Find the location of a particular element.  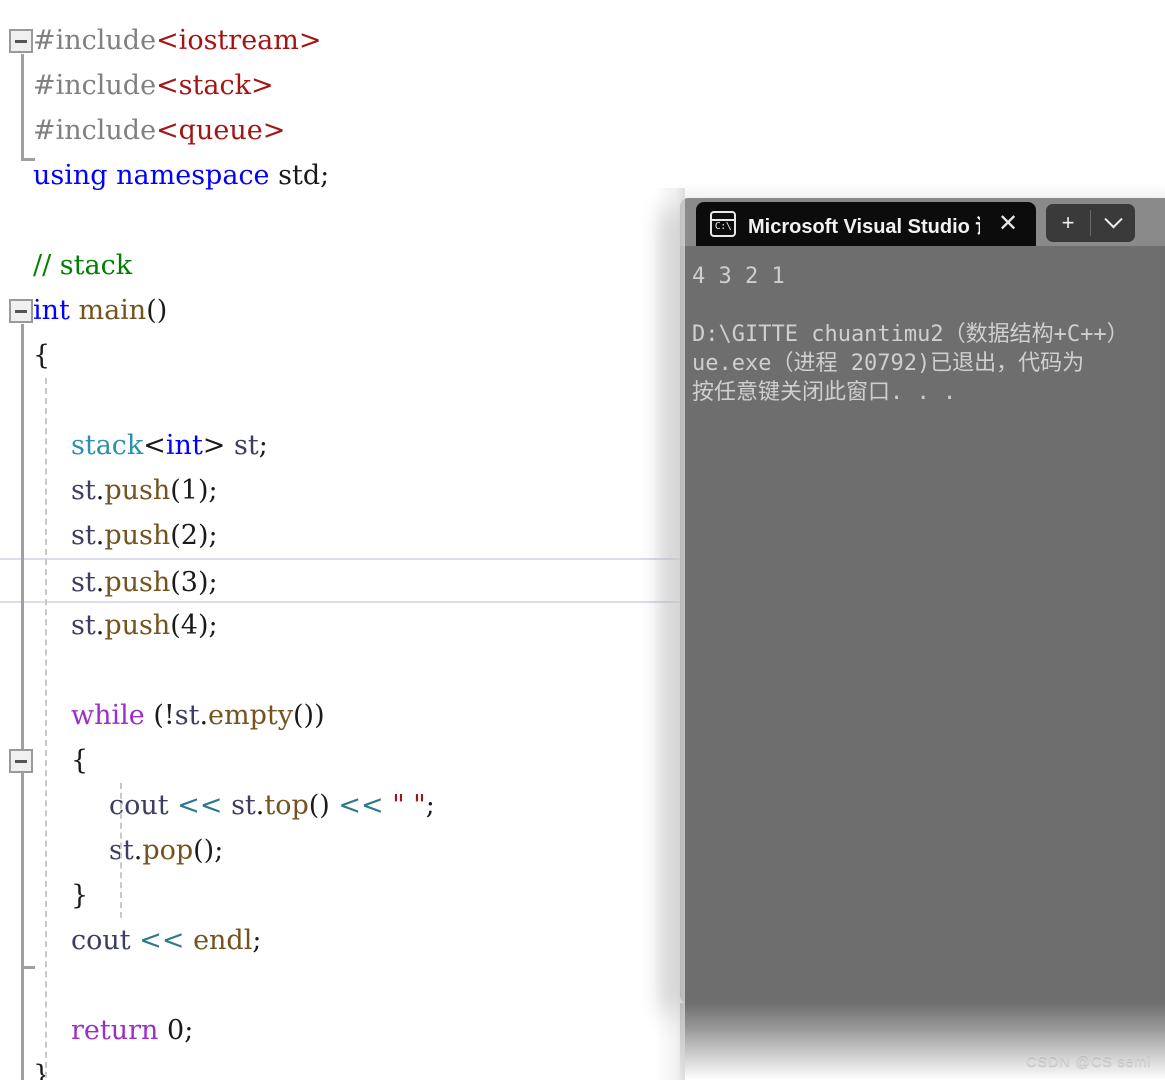

code-token: 3 is located at coordinates (189, 582).